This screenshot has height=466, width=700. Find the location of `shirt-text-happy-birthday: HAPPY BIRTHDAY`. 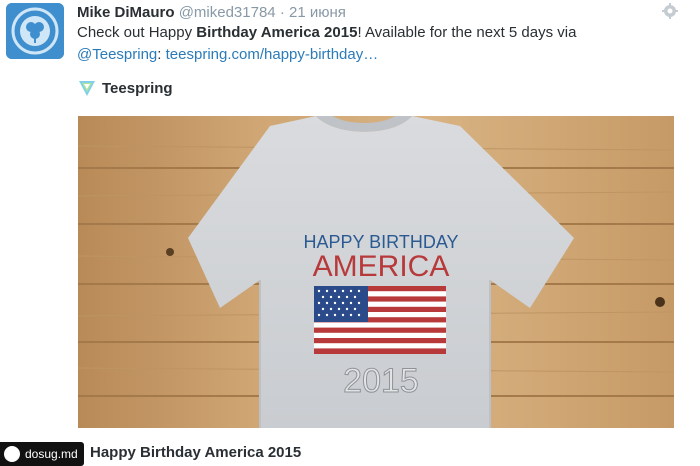

shirt-text-happy-birthday: HAPPY BIRTHDAY is located at coordinates (380, 242).